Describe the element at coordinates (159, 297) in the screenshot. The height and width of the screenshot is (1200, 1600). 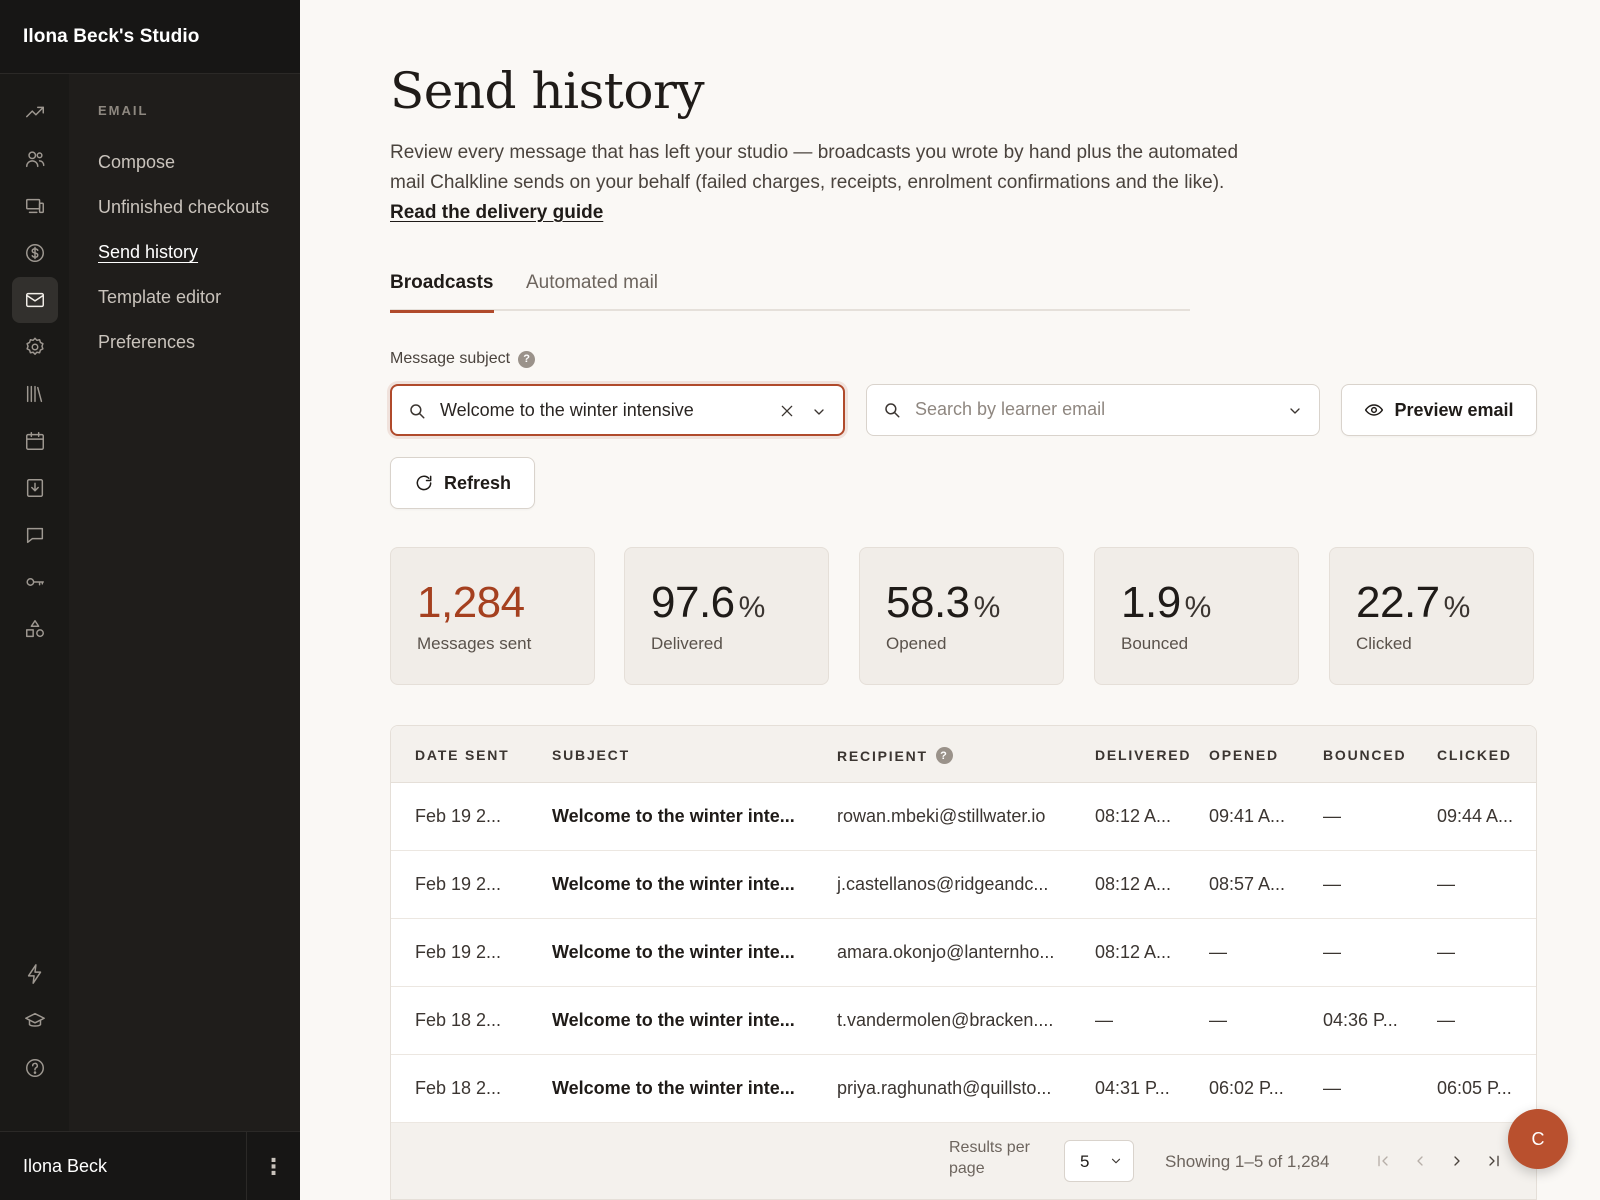
I see `sidebar-item-template-editor: Template editor` at that location.